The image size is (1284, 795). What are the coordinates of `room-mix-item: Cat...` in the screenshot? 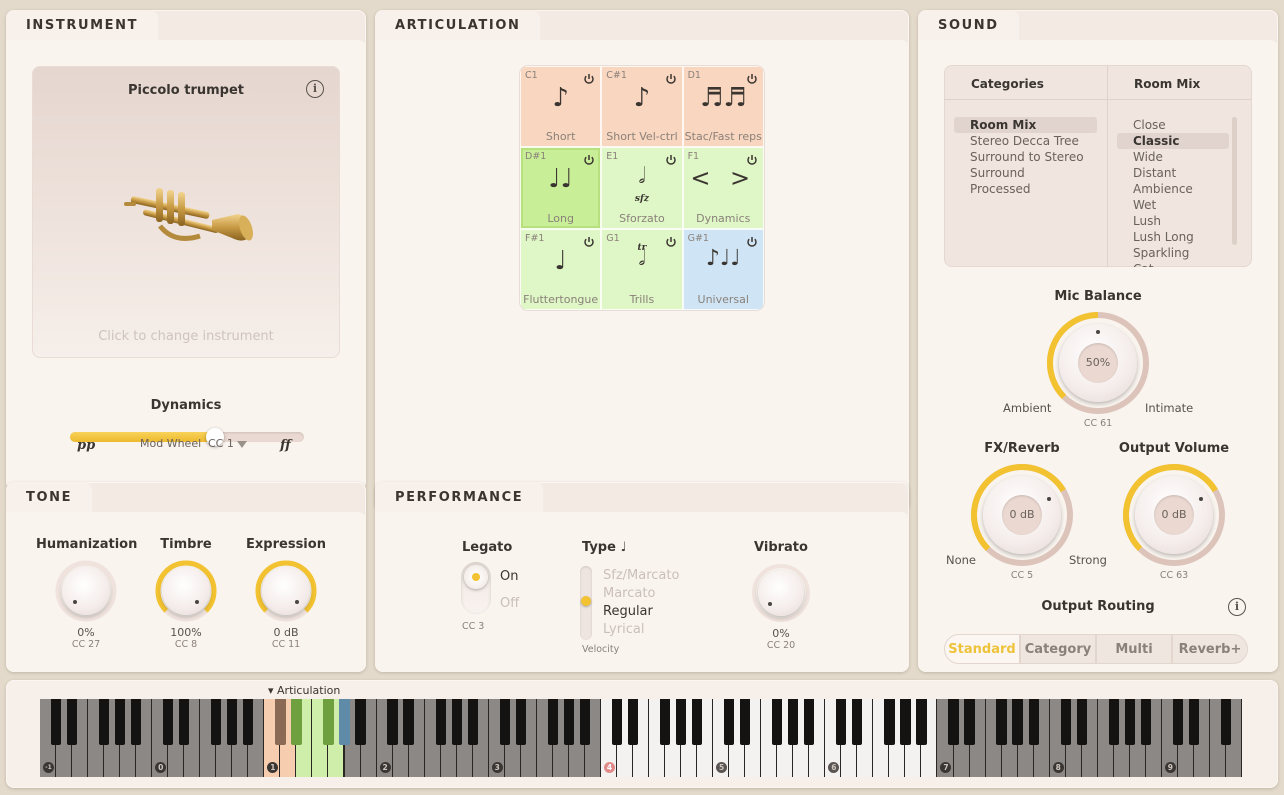 It's located at (1173, 264).